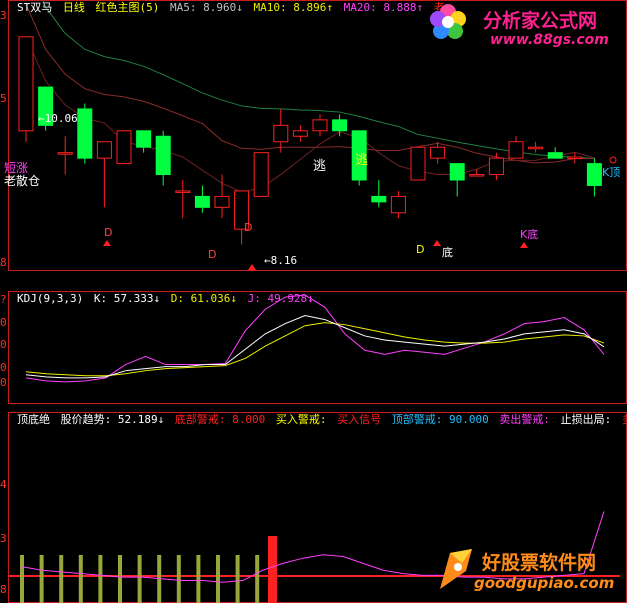  What do you see at coordinates (3, 98) in the screenshot?
I see `y-tick-2: 5` at bounding box center [3, 98].